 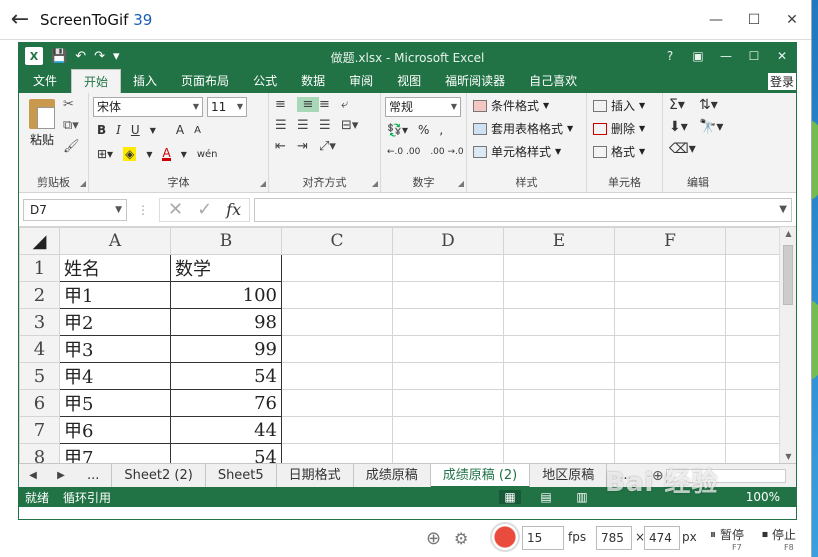 What do you see at coordinates (226, 268) in the screenshot?
I see `cell-b1: 数学` at bounding box center [226, 268].